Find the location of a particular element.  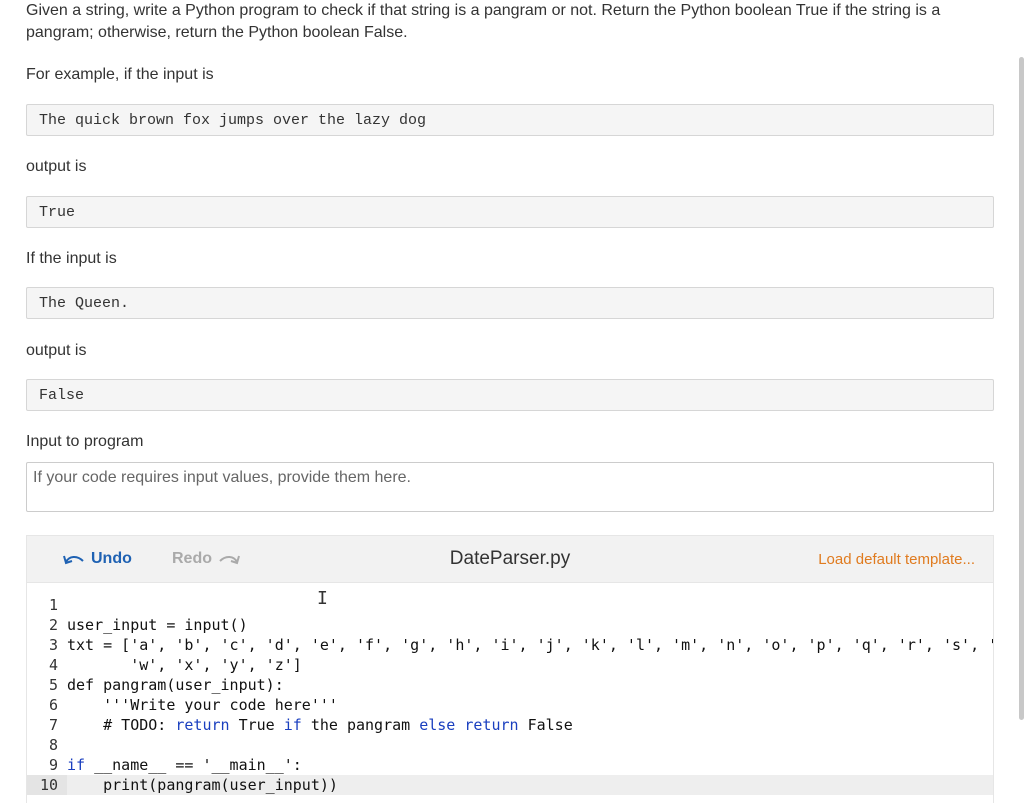

code-line: 6 '''Write your code here''' is located at coordinates (510, 705).